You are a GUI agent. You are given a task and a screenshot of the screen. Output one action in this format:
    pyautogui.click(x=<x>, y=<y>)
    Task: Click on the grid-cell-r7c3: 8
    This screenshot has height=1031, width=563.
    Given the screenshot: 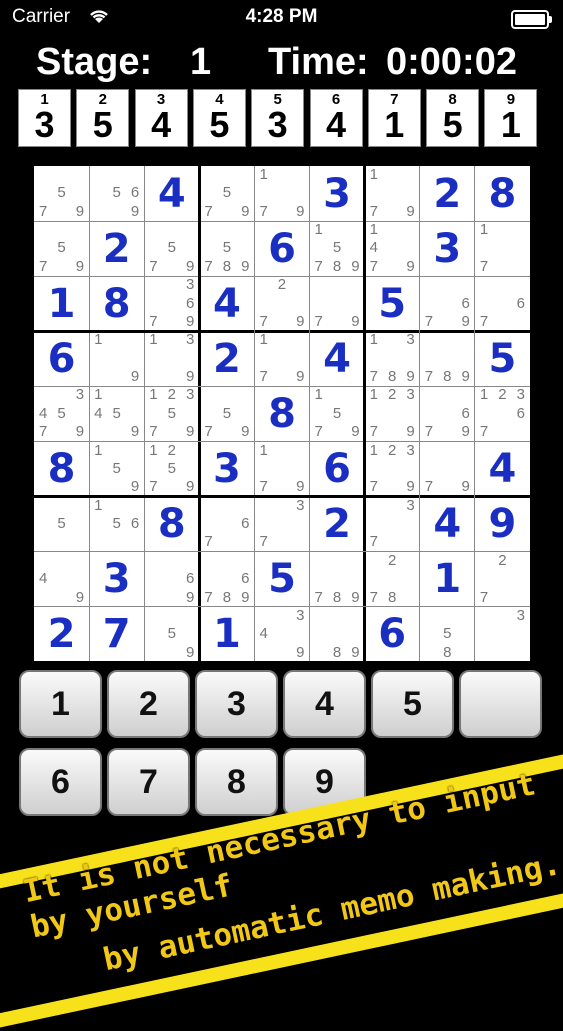 What is the action you would take?
    pyautogui.click(x=171, y=524)
    